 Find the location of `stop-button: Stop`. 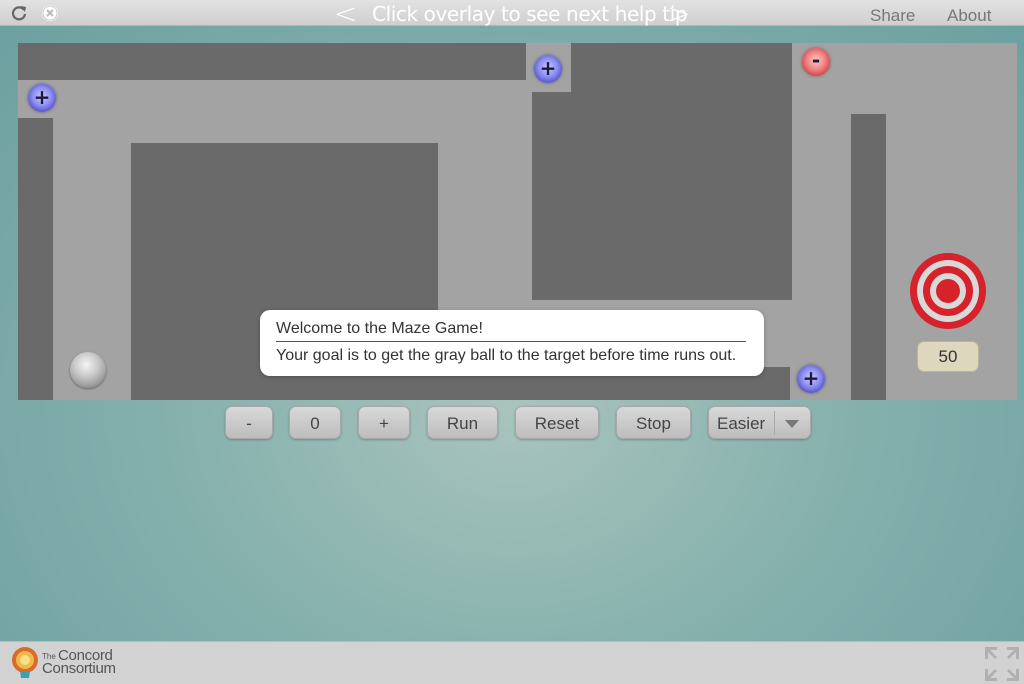

stop-button: Stop is located at coordinates (653, 422).